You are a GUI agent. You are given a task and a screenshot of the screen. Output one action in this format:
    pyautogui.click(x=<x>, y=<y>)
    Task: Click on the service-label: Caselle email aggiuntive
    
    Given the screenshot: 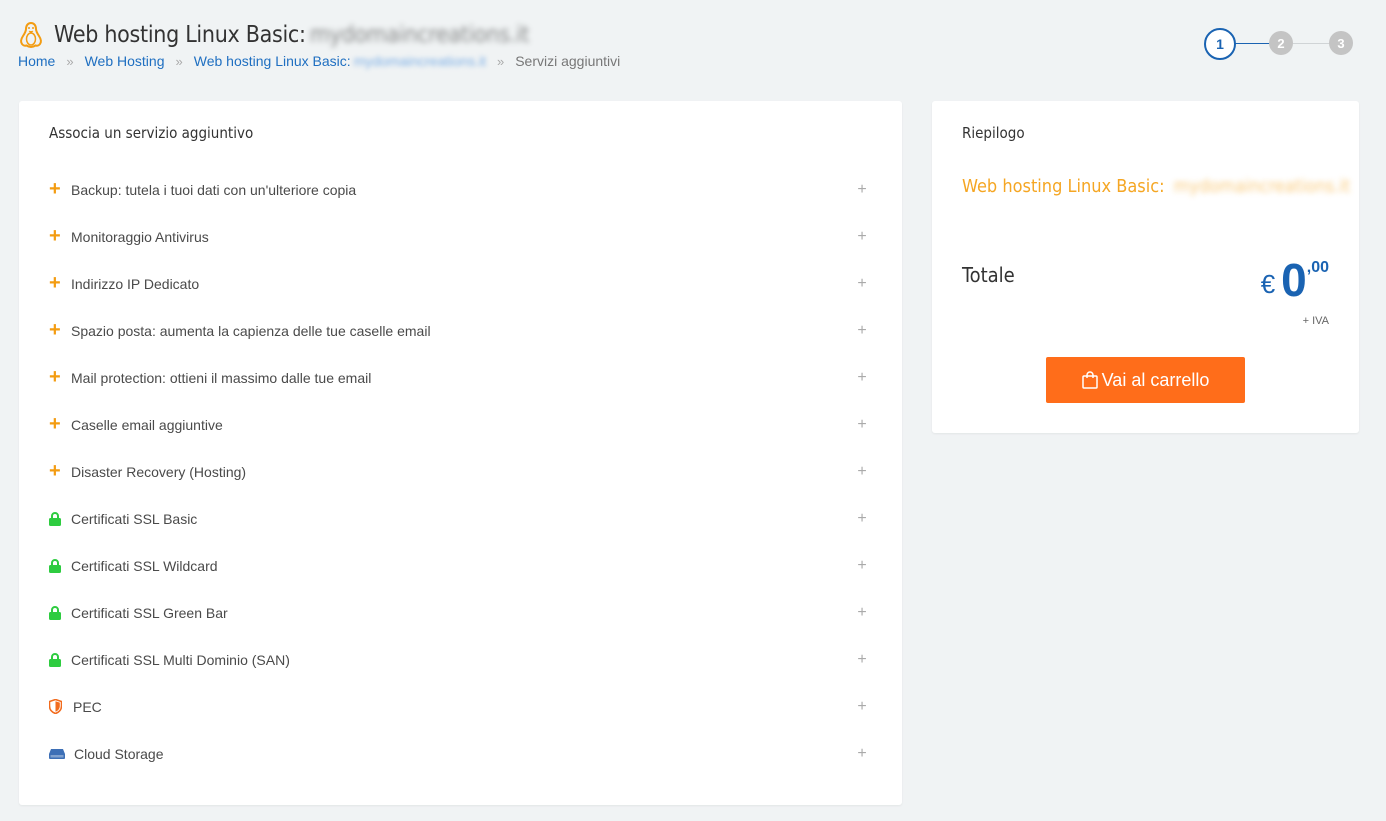 What is the action you would take?
    pyautogui.click(x=147, y=424)
    